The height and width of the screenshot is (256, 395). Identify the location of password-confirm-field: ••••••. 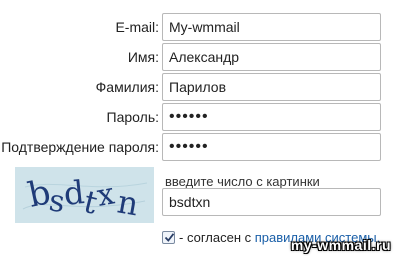
(271, 147).